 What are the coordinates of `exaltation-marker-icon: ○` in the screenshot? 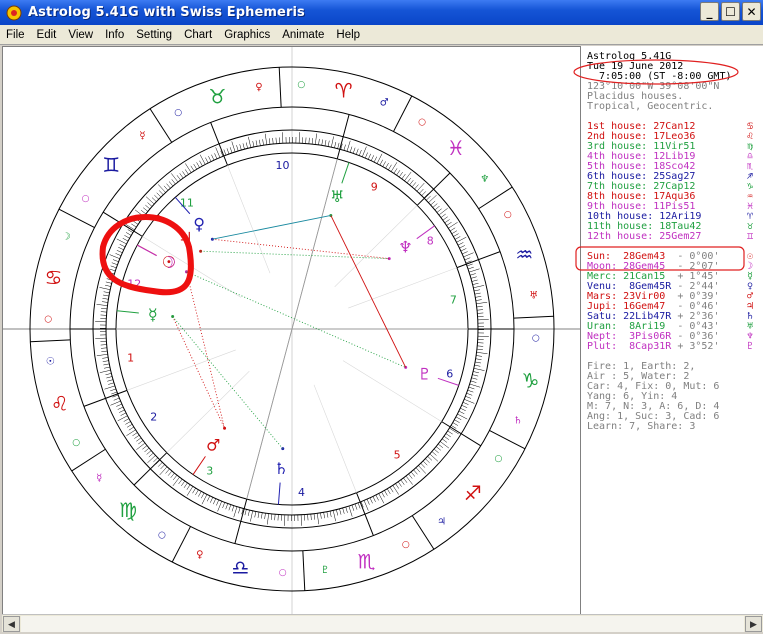 It's located at (536, 338).